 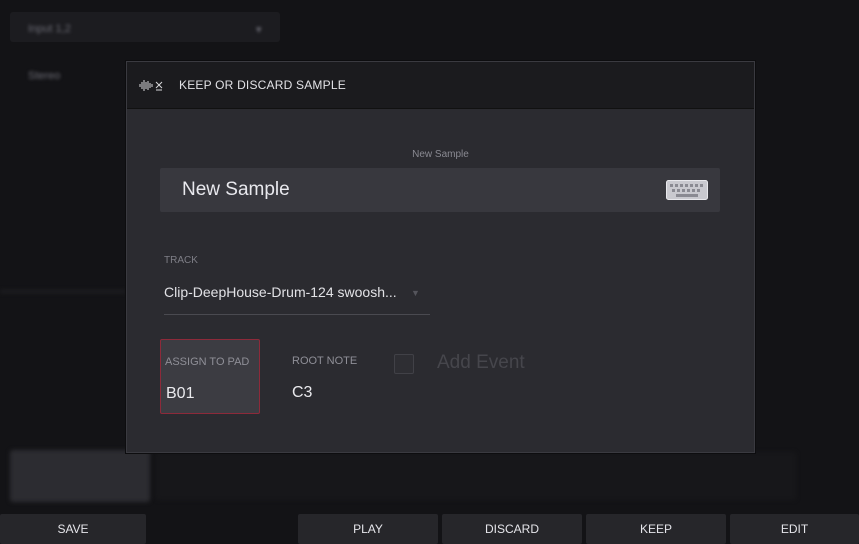 What do you see at coordinates (210, 376) in the screenshot?
I see `assign-to-pad-field: ASSIGN TO PAD B01` at bounding box center [210, 376].